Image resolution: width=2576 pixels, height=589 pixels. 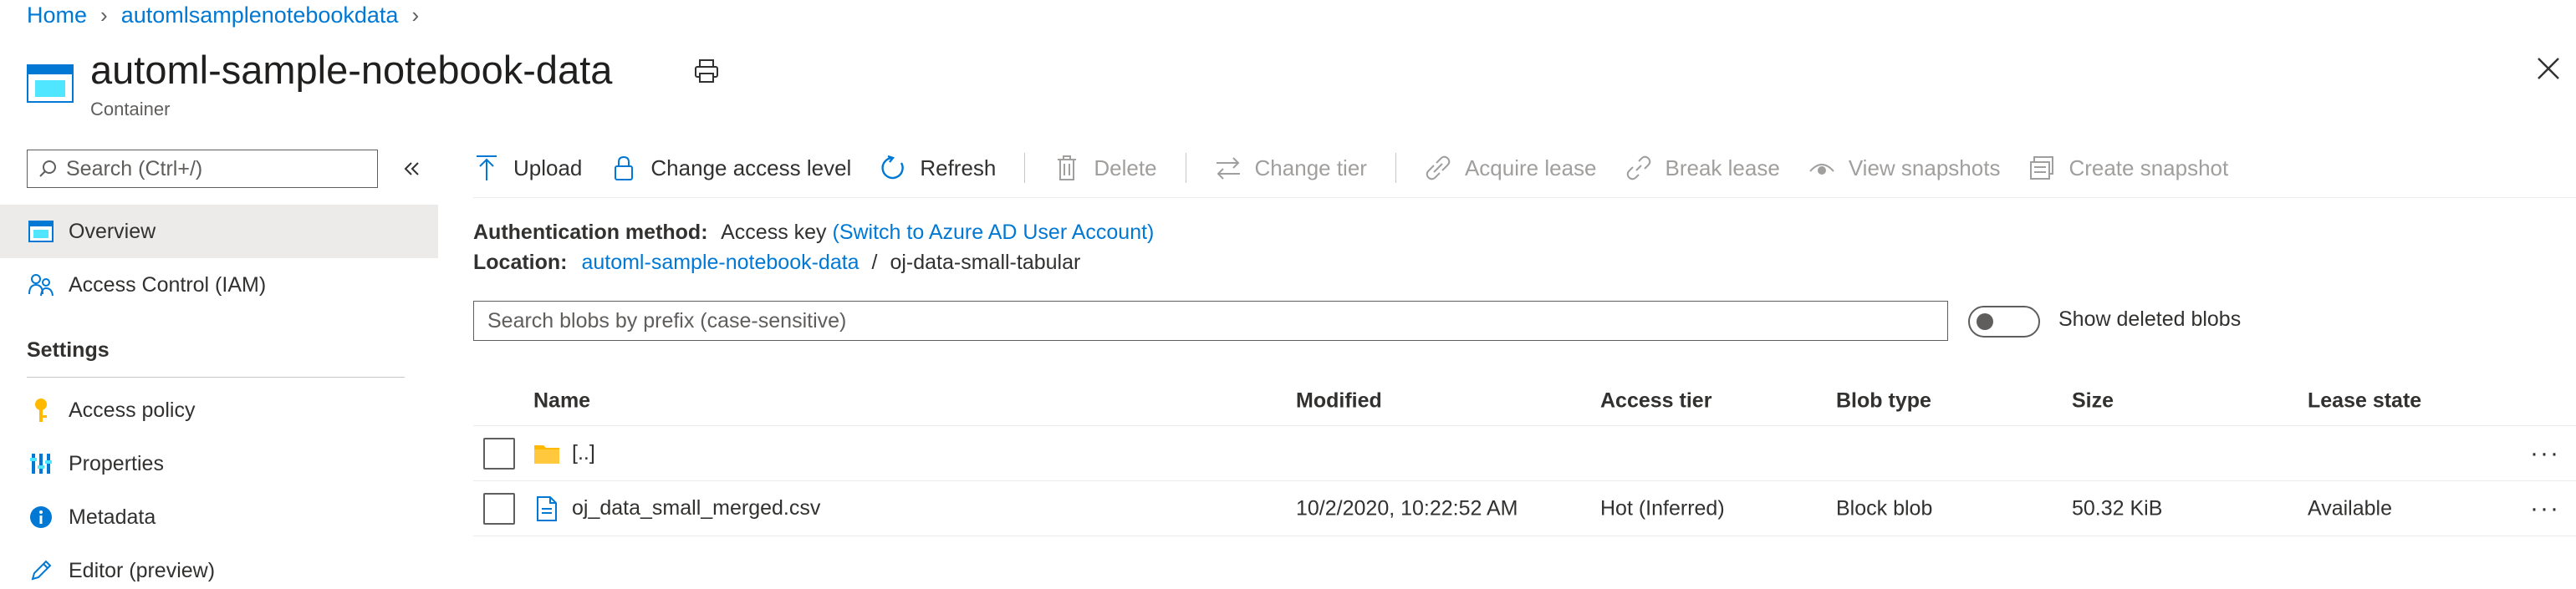 I want to click on search-icon, so click(x=47, y=168).